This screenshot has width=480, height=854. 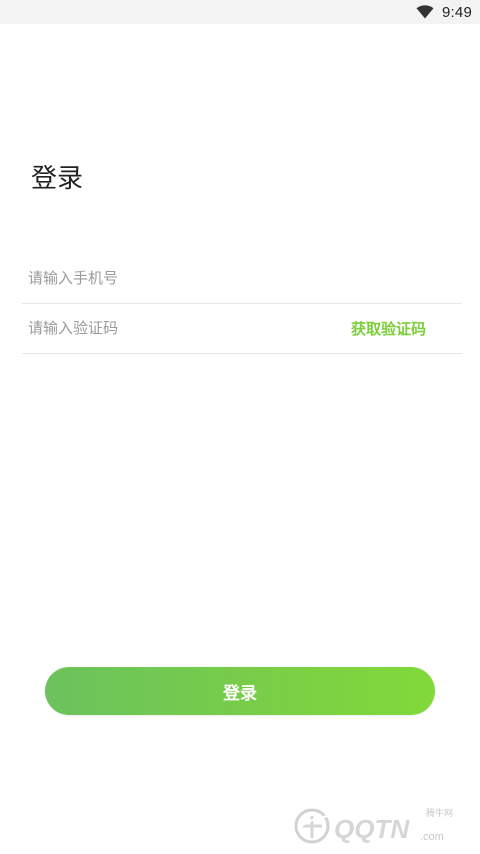 What do you see at coordinates (457, 12) in the screenshot?
I see `status-clock: 9:49` at bounding box center [457, 12].